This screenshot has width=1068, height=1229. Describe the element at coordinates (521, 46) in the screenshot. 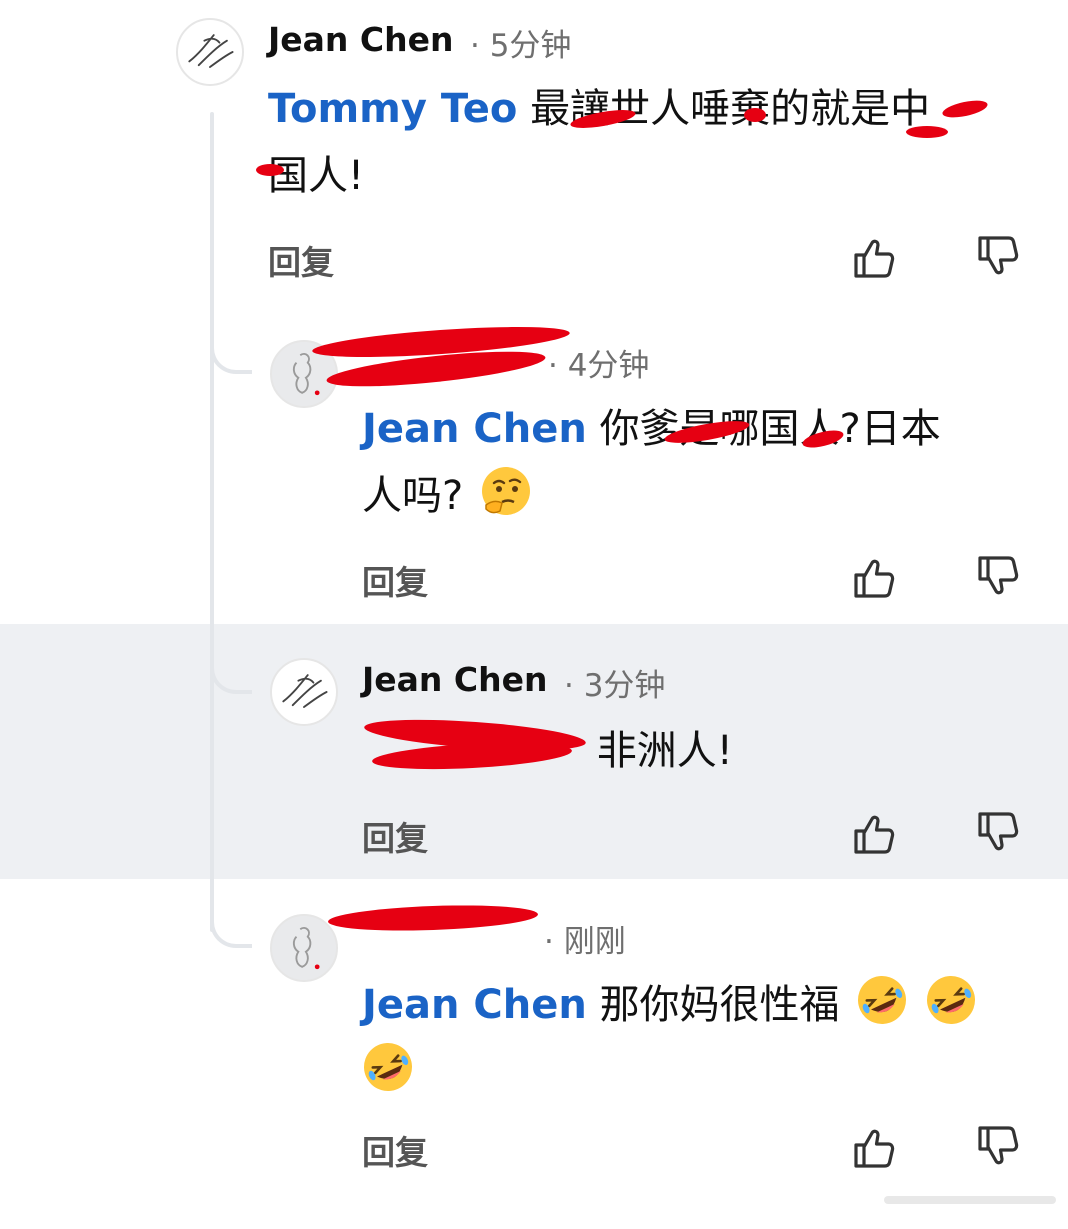

I see `comment-time: · 5分钟` at that location.